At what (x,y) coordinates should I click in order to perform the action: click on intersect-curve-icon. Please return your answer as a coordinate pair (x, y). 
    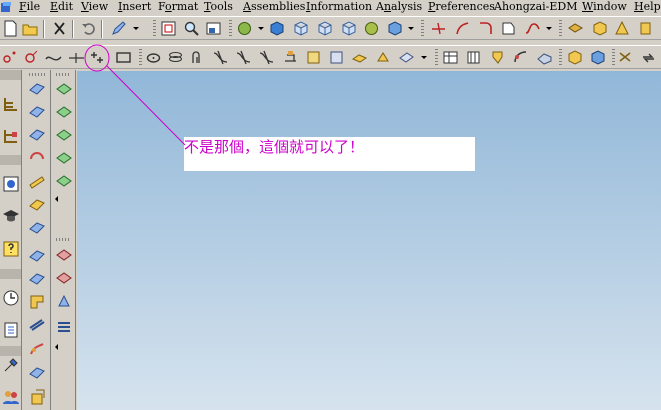
    Looking at the image, I should click on (336, 57).